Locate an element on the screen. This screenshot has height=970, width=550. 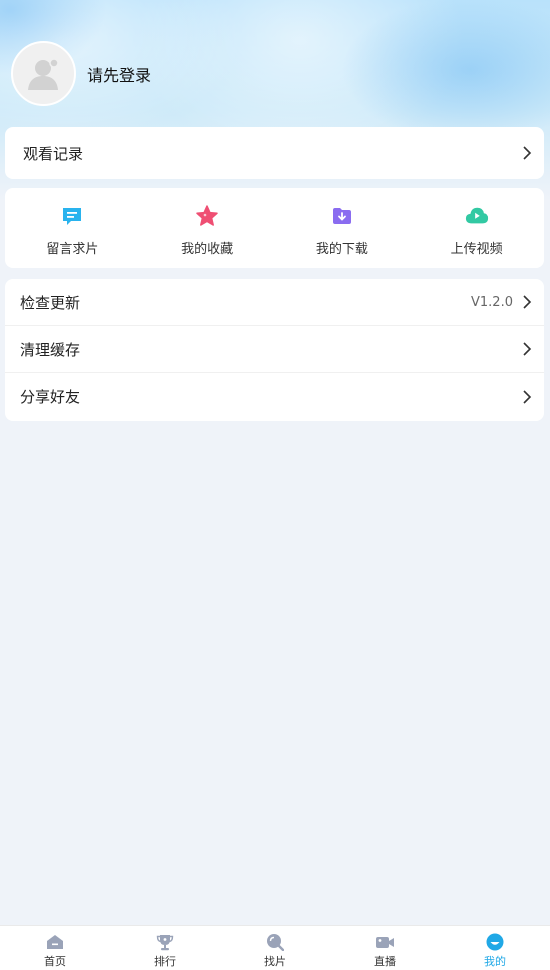
tab-label: 我的 is located at coordinates (495, 961).